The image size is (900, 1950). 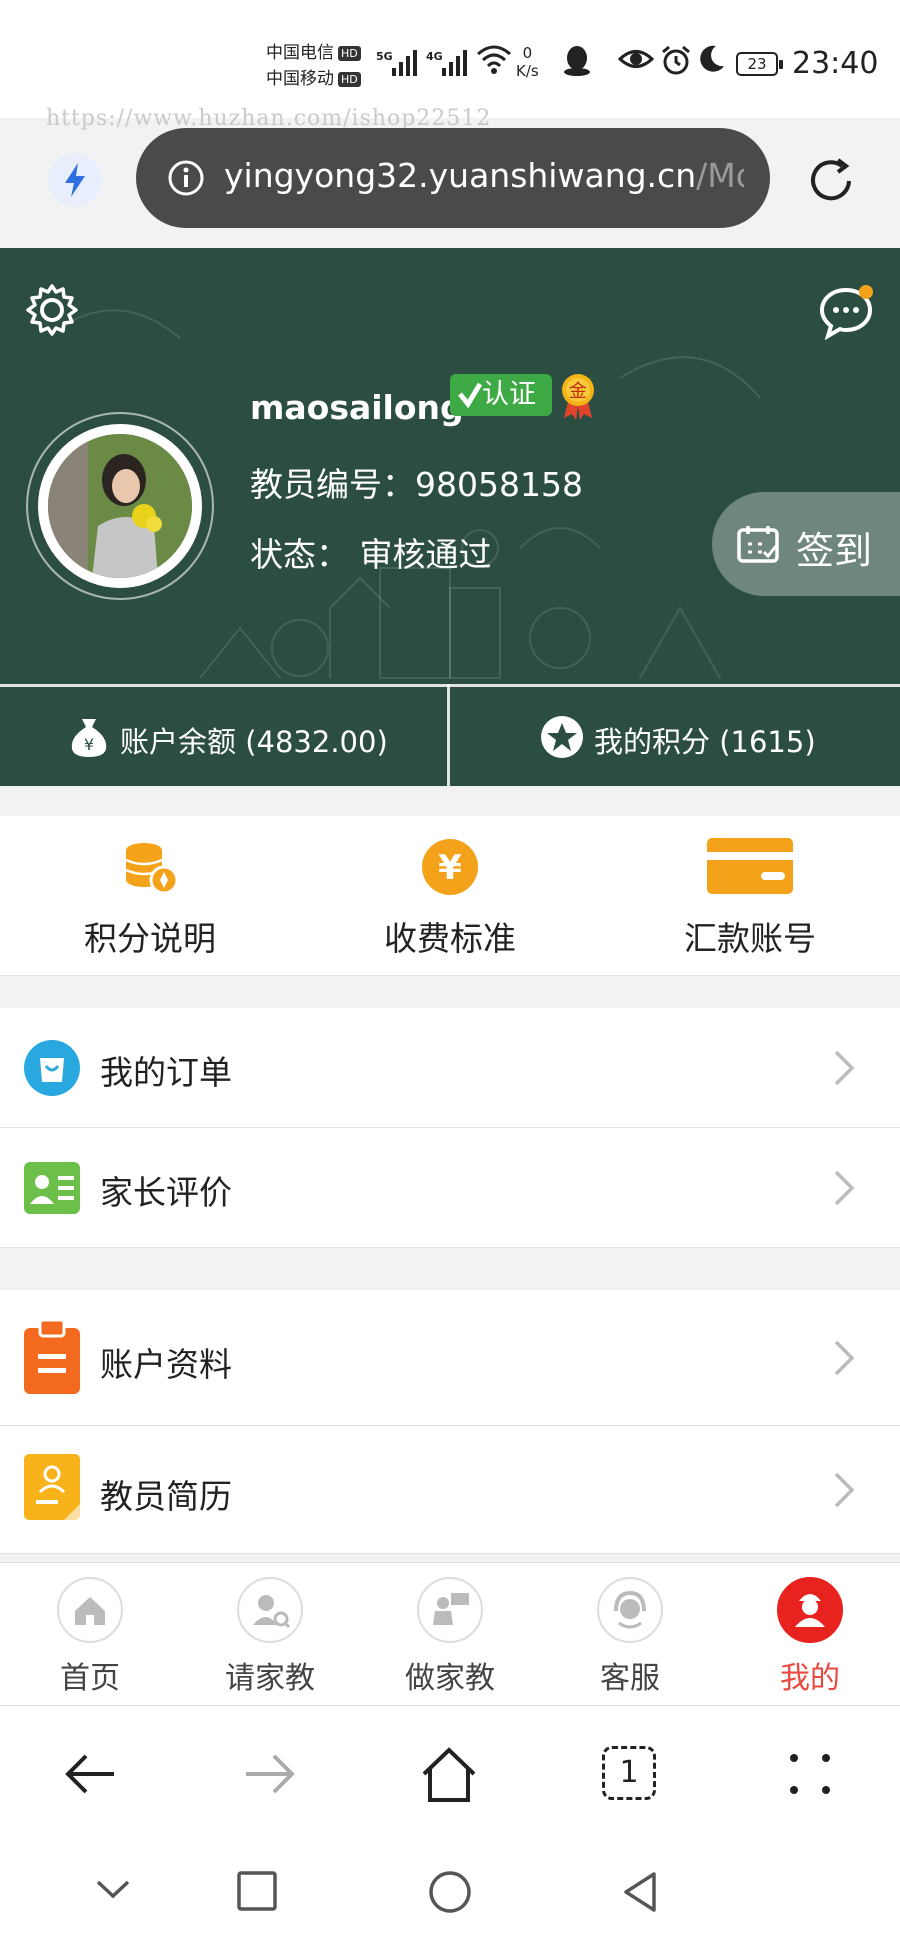 I want to click on battery-icon: 23, so click(x=759, y=64).